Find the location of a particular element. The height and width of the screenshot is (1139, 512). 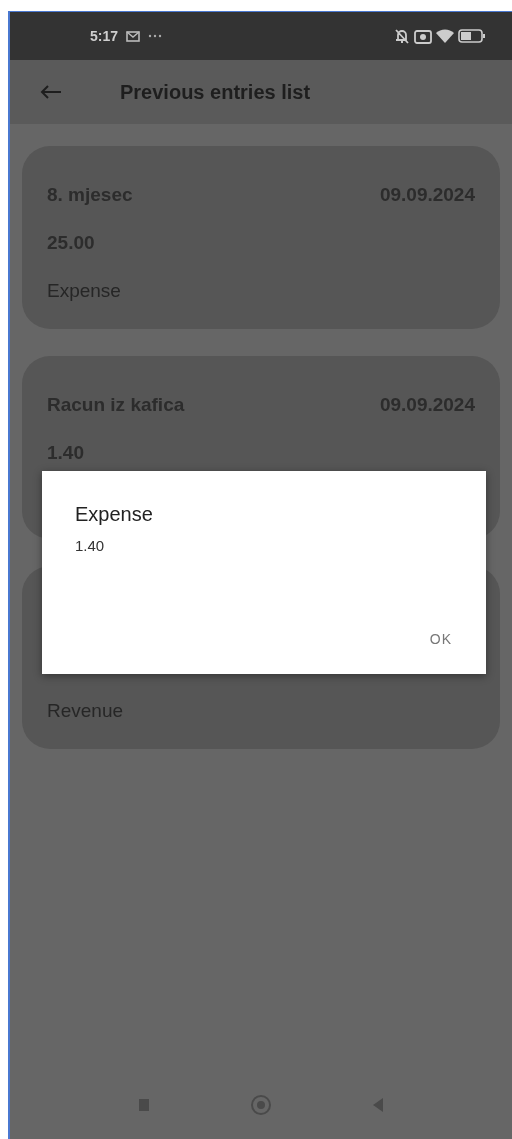

bell-off-icon is located at coordinates (402, 36).